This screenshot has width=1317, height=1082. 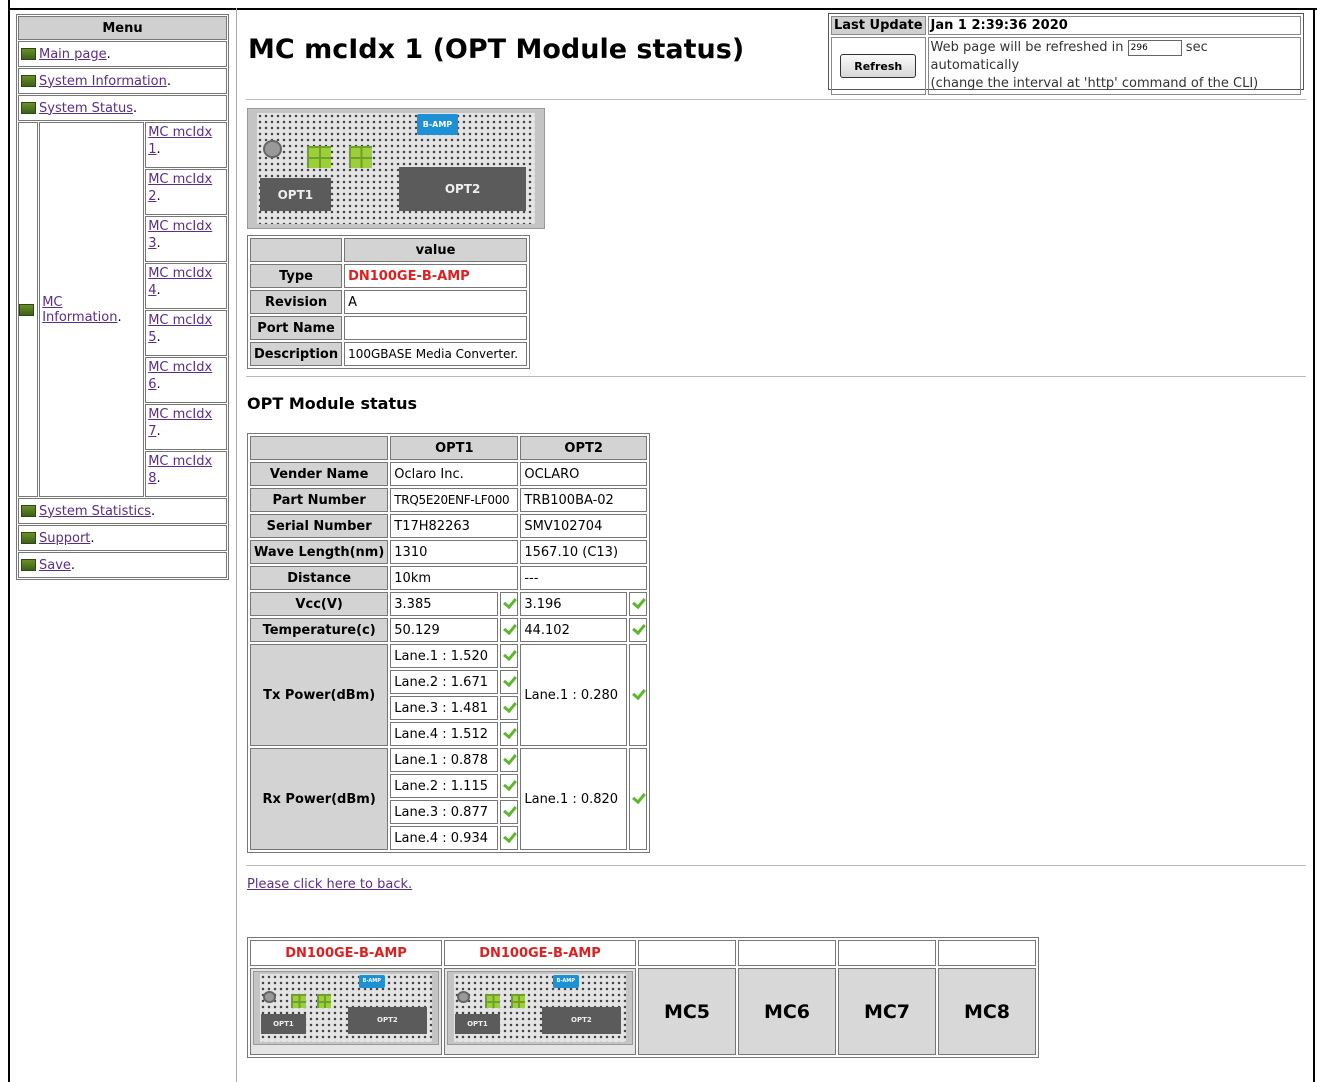 I want to click on table-row: Port Name, so click(x=388, y=328).